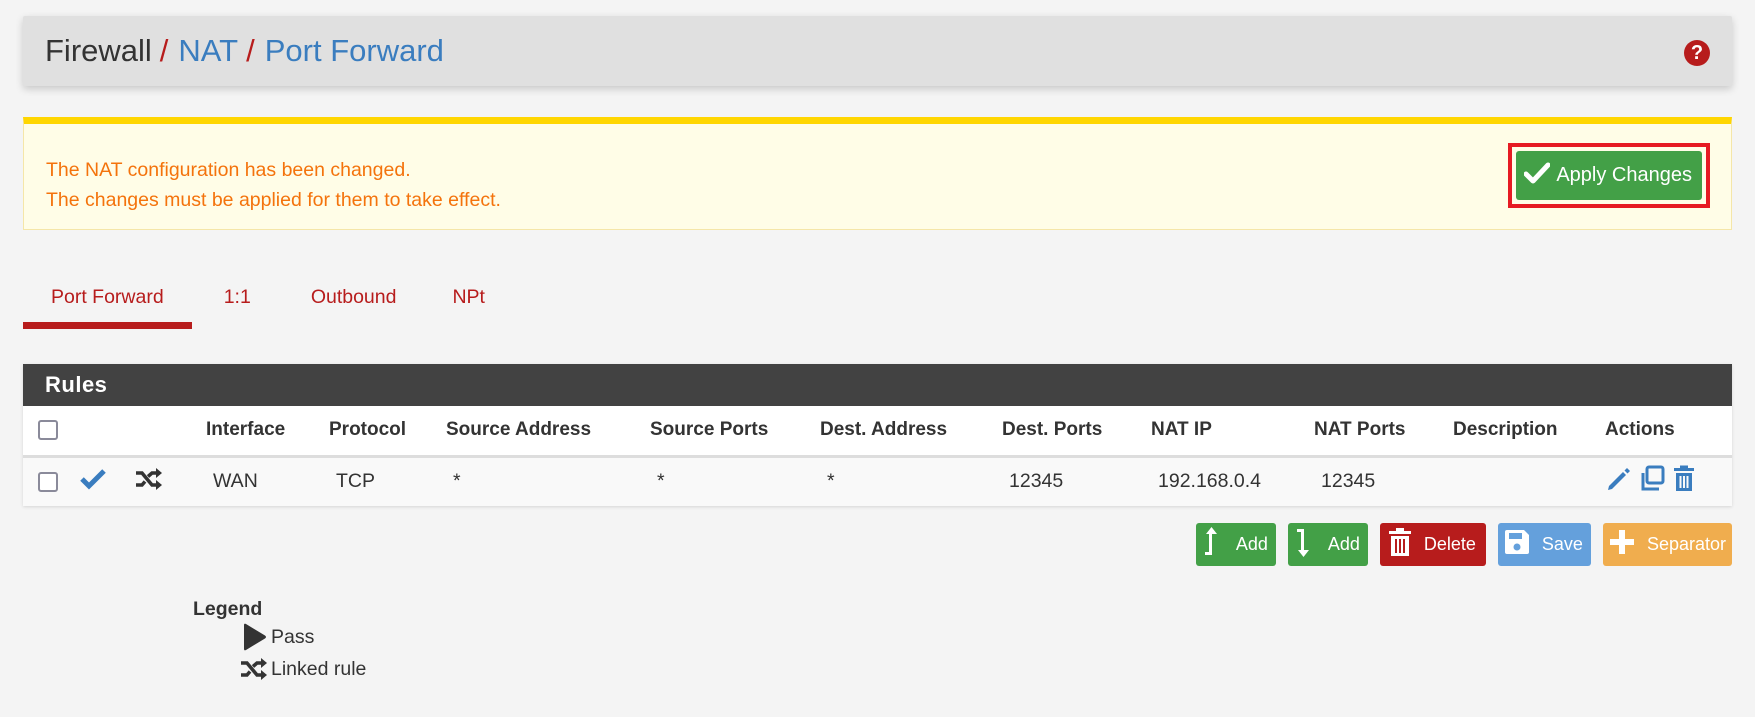 The image size is (1755, 717). Describe the element at coordinates (1251, 544) in the screenshot. I see `add-top-label: Add` at that location.